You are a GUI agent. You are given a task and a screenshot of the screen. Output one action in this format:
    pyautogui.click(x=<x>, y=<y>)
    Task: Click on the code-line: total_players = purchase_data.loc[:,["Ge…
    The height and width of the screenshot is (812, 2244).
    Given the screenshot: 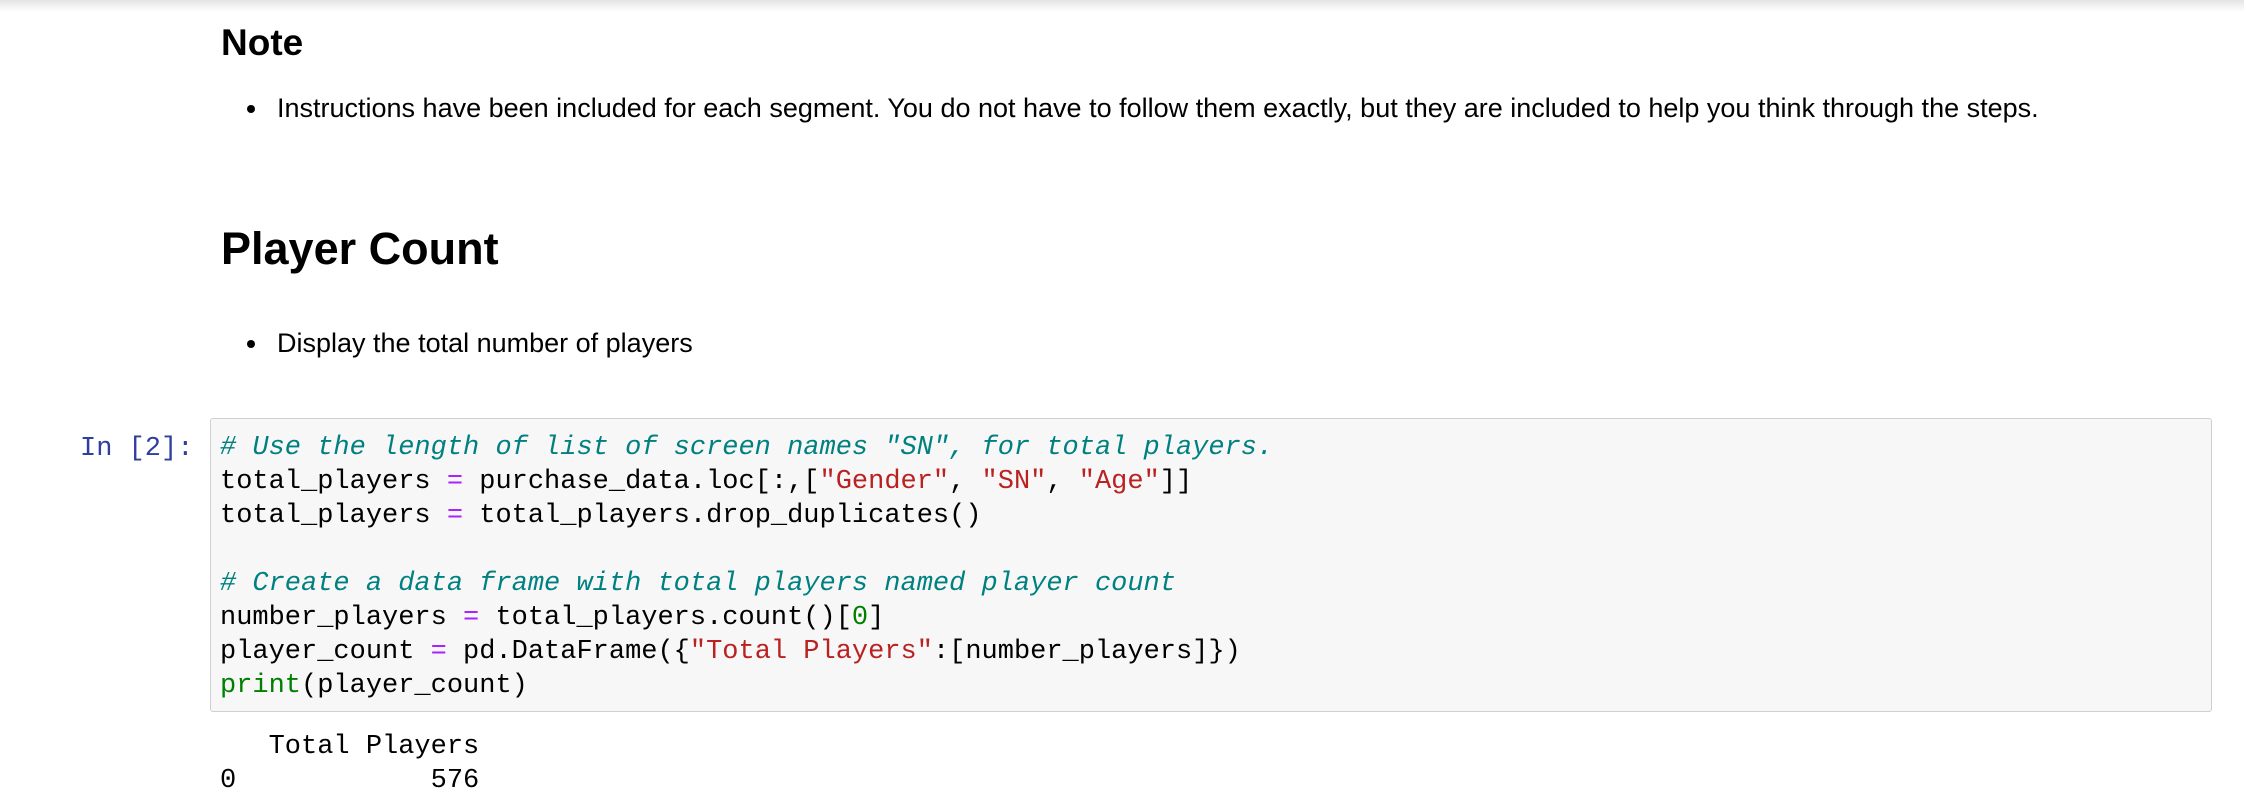 What is the action you would take?
    pyautogui.click(x=1211, y=482)
    